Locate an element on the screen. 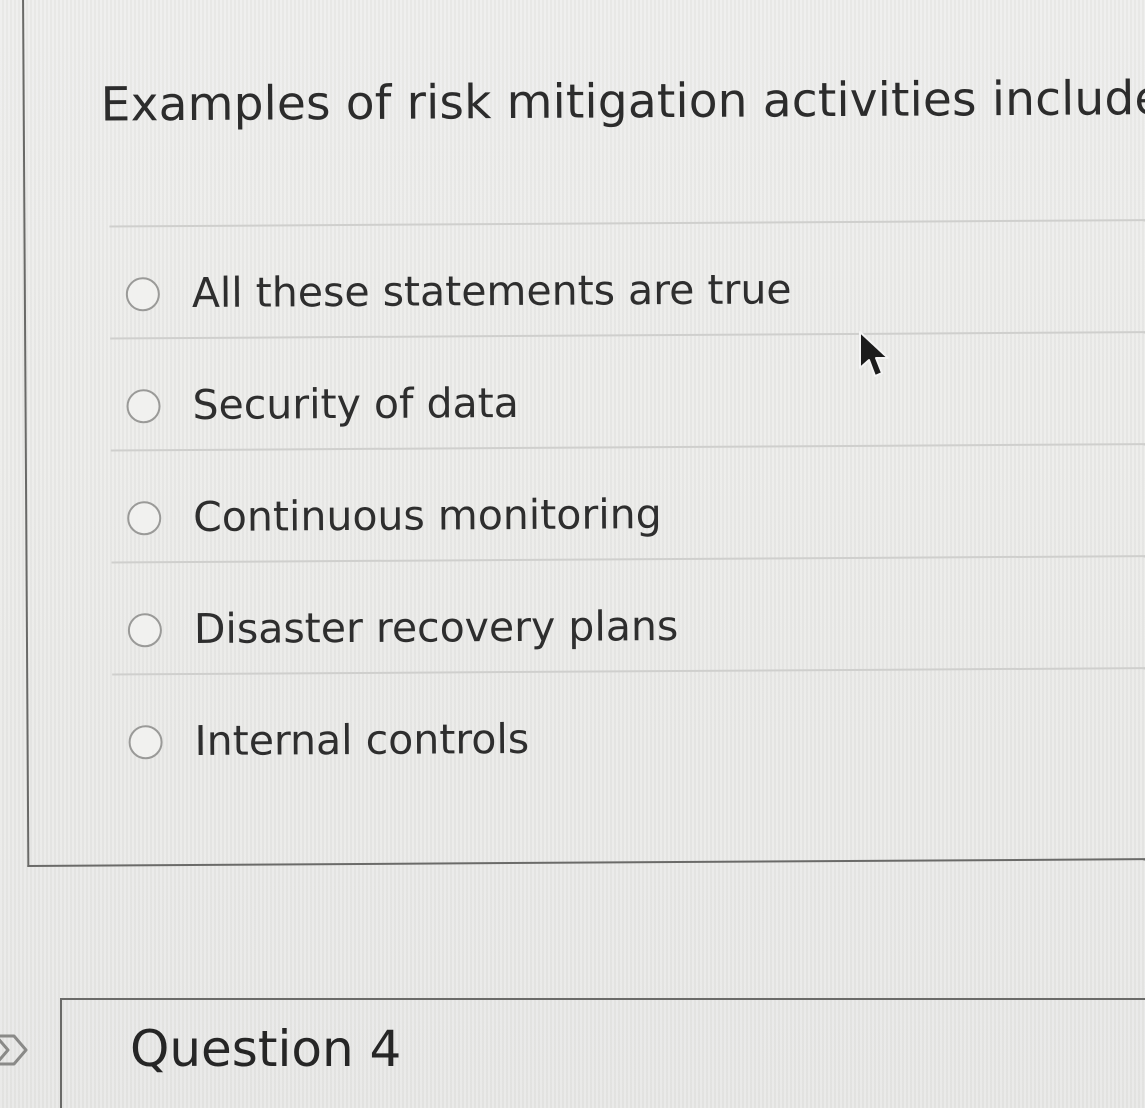 This screenshot has height=1108, width=1145. next-question-title: Question 4 is located at coordinates (266, 1049).